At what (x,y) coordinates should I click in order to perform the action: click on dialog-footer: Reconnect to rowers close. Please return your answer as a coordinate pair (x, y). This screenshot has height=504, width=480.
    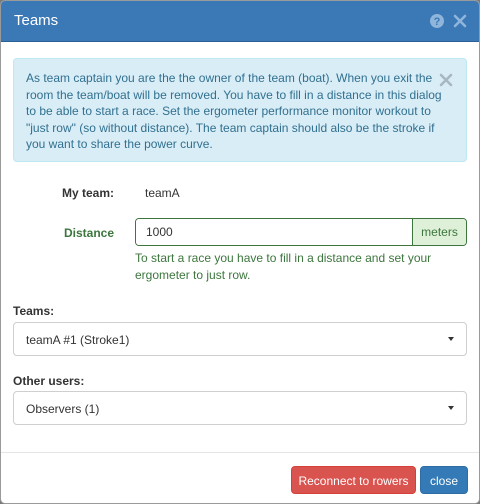
    Looking at the image, I should click on (240, 477).